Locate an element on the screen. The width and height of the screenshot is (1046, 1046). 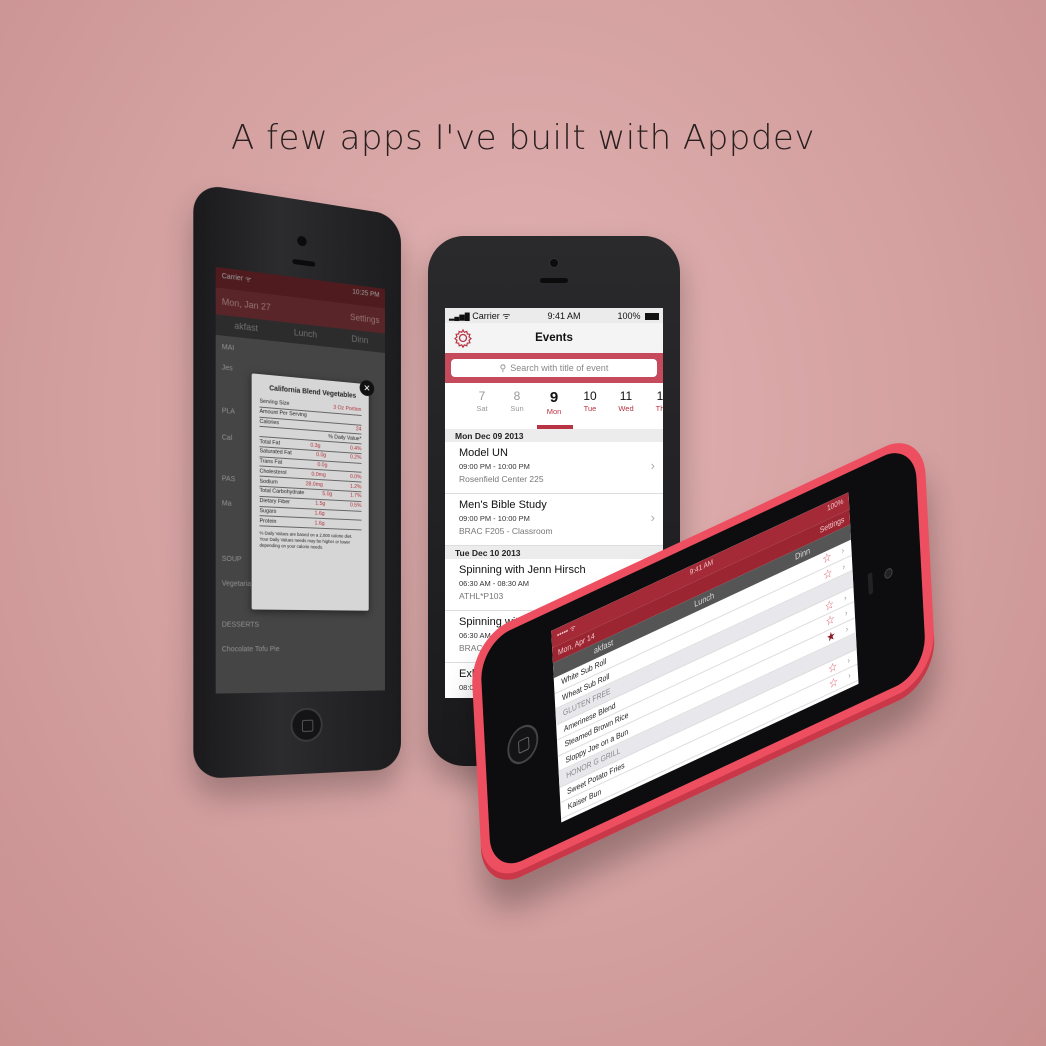
event-title: Model UN is located at coordinates (483, 453).